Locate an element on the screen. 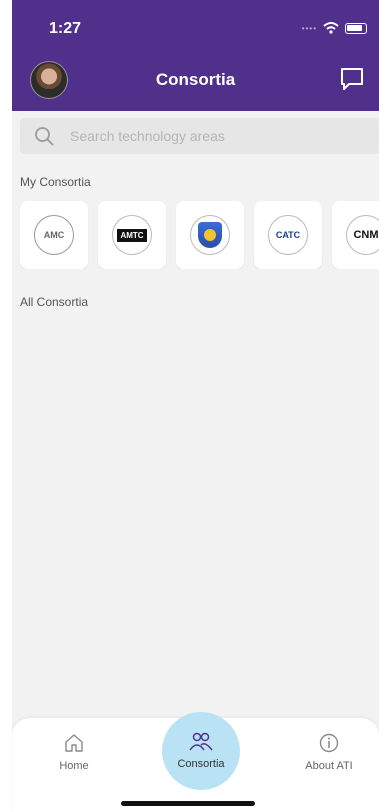  chat-icon is located at coordinates (352, 79).